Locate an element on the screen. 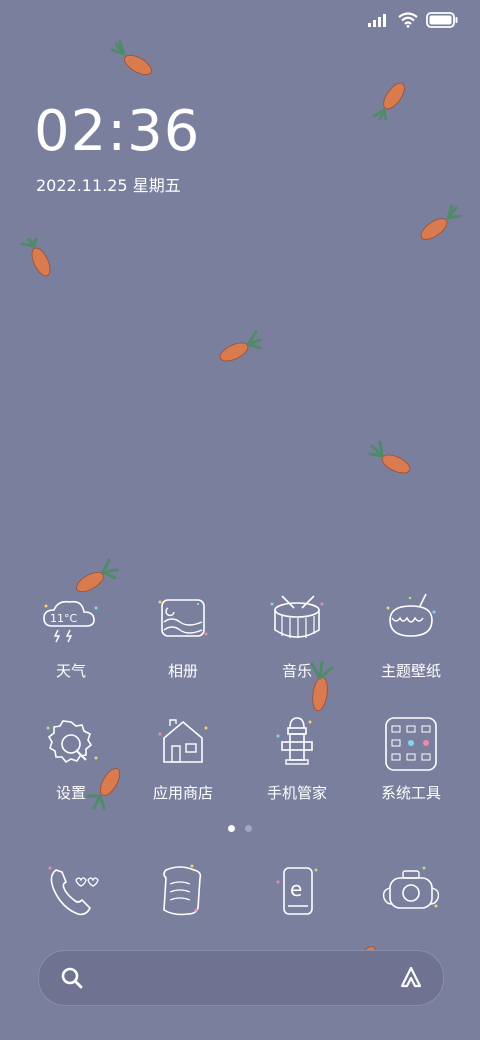 The width and height of the screenshot is (480, 1040). weather-icon: 11°C is located at coordinates (70, 621).